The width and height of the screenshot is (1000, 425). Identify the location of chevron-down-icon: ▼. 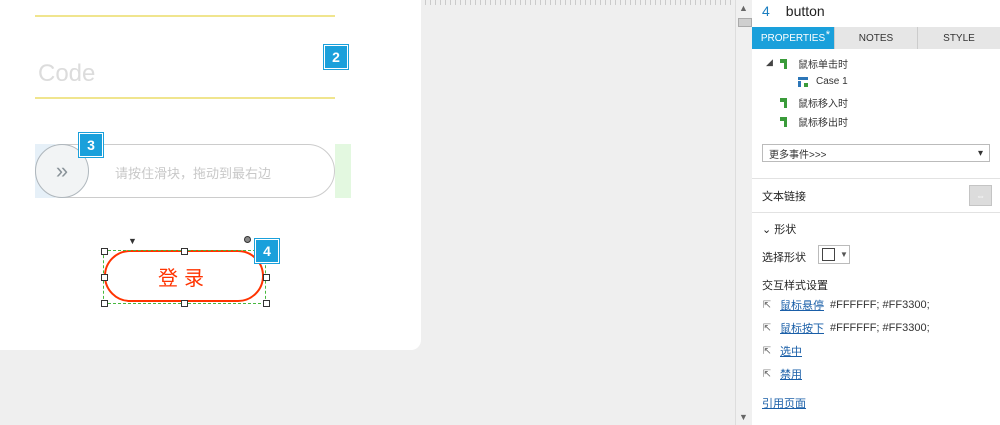
(844, 254).